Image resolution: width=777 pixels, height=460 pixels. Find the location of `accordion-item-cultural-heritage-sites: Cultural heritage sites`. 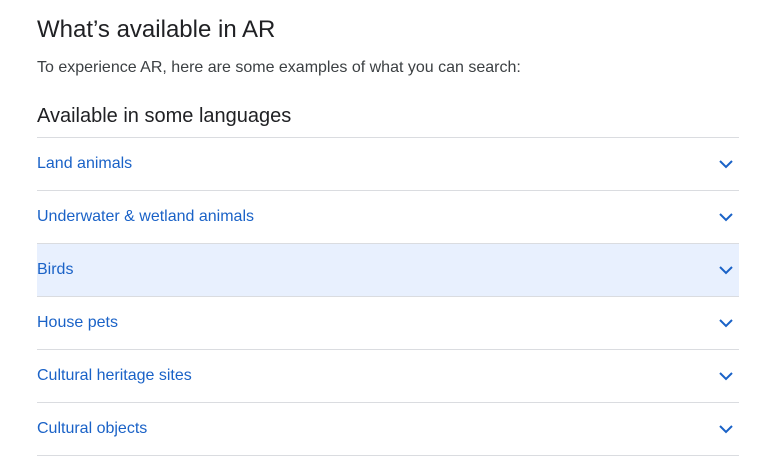

accordion-item-cultural-heritage-sites: Cultural heritage sites is located at coordinates (388, 376).